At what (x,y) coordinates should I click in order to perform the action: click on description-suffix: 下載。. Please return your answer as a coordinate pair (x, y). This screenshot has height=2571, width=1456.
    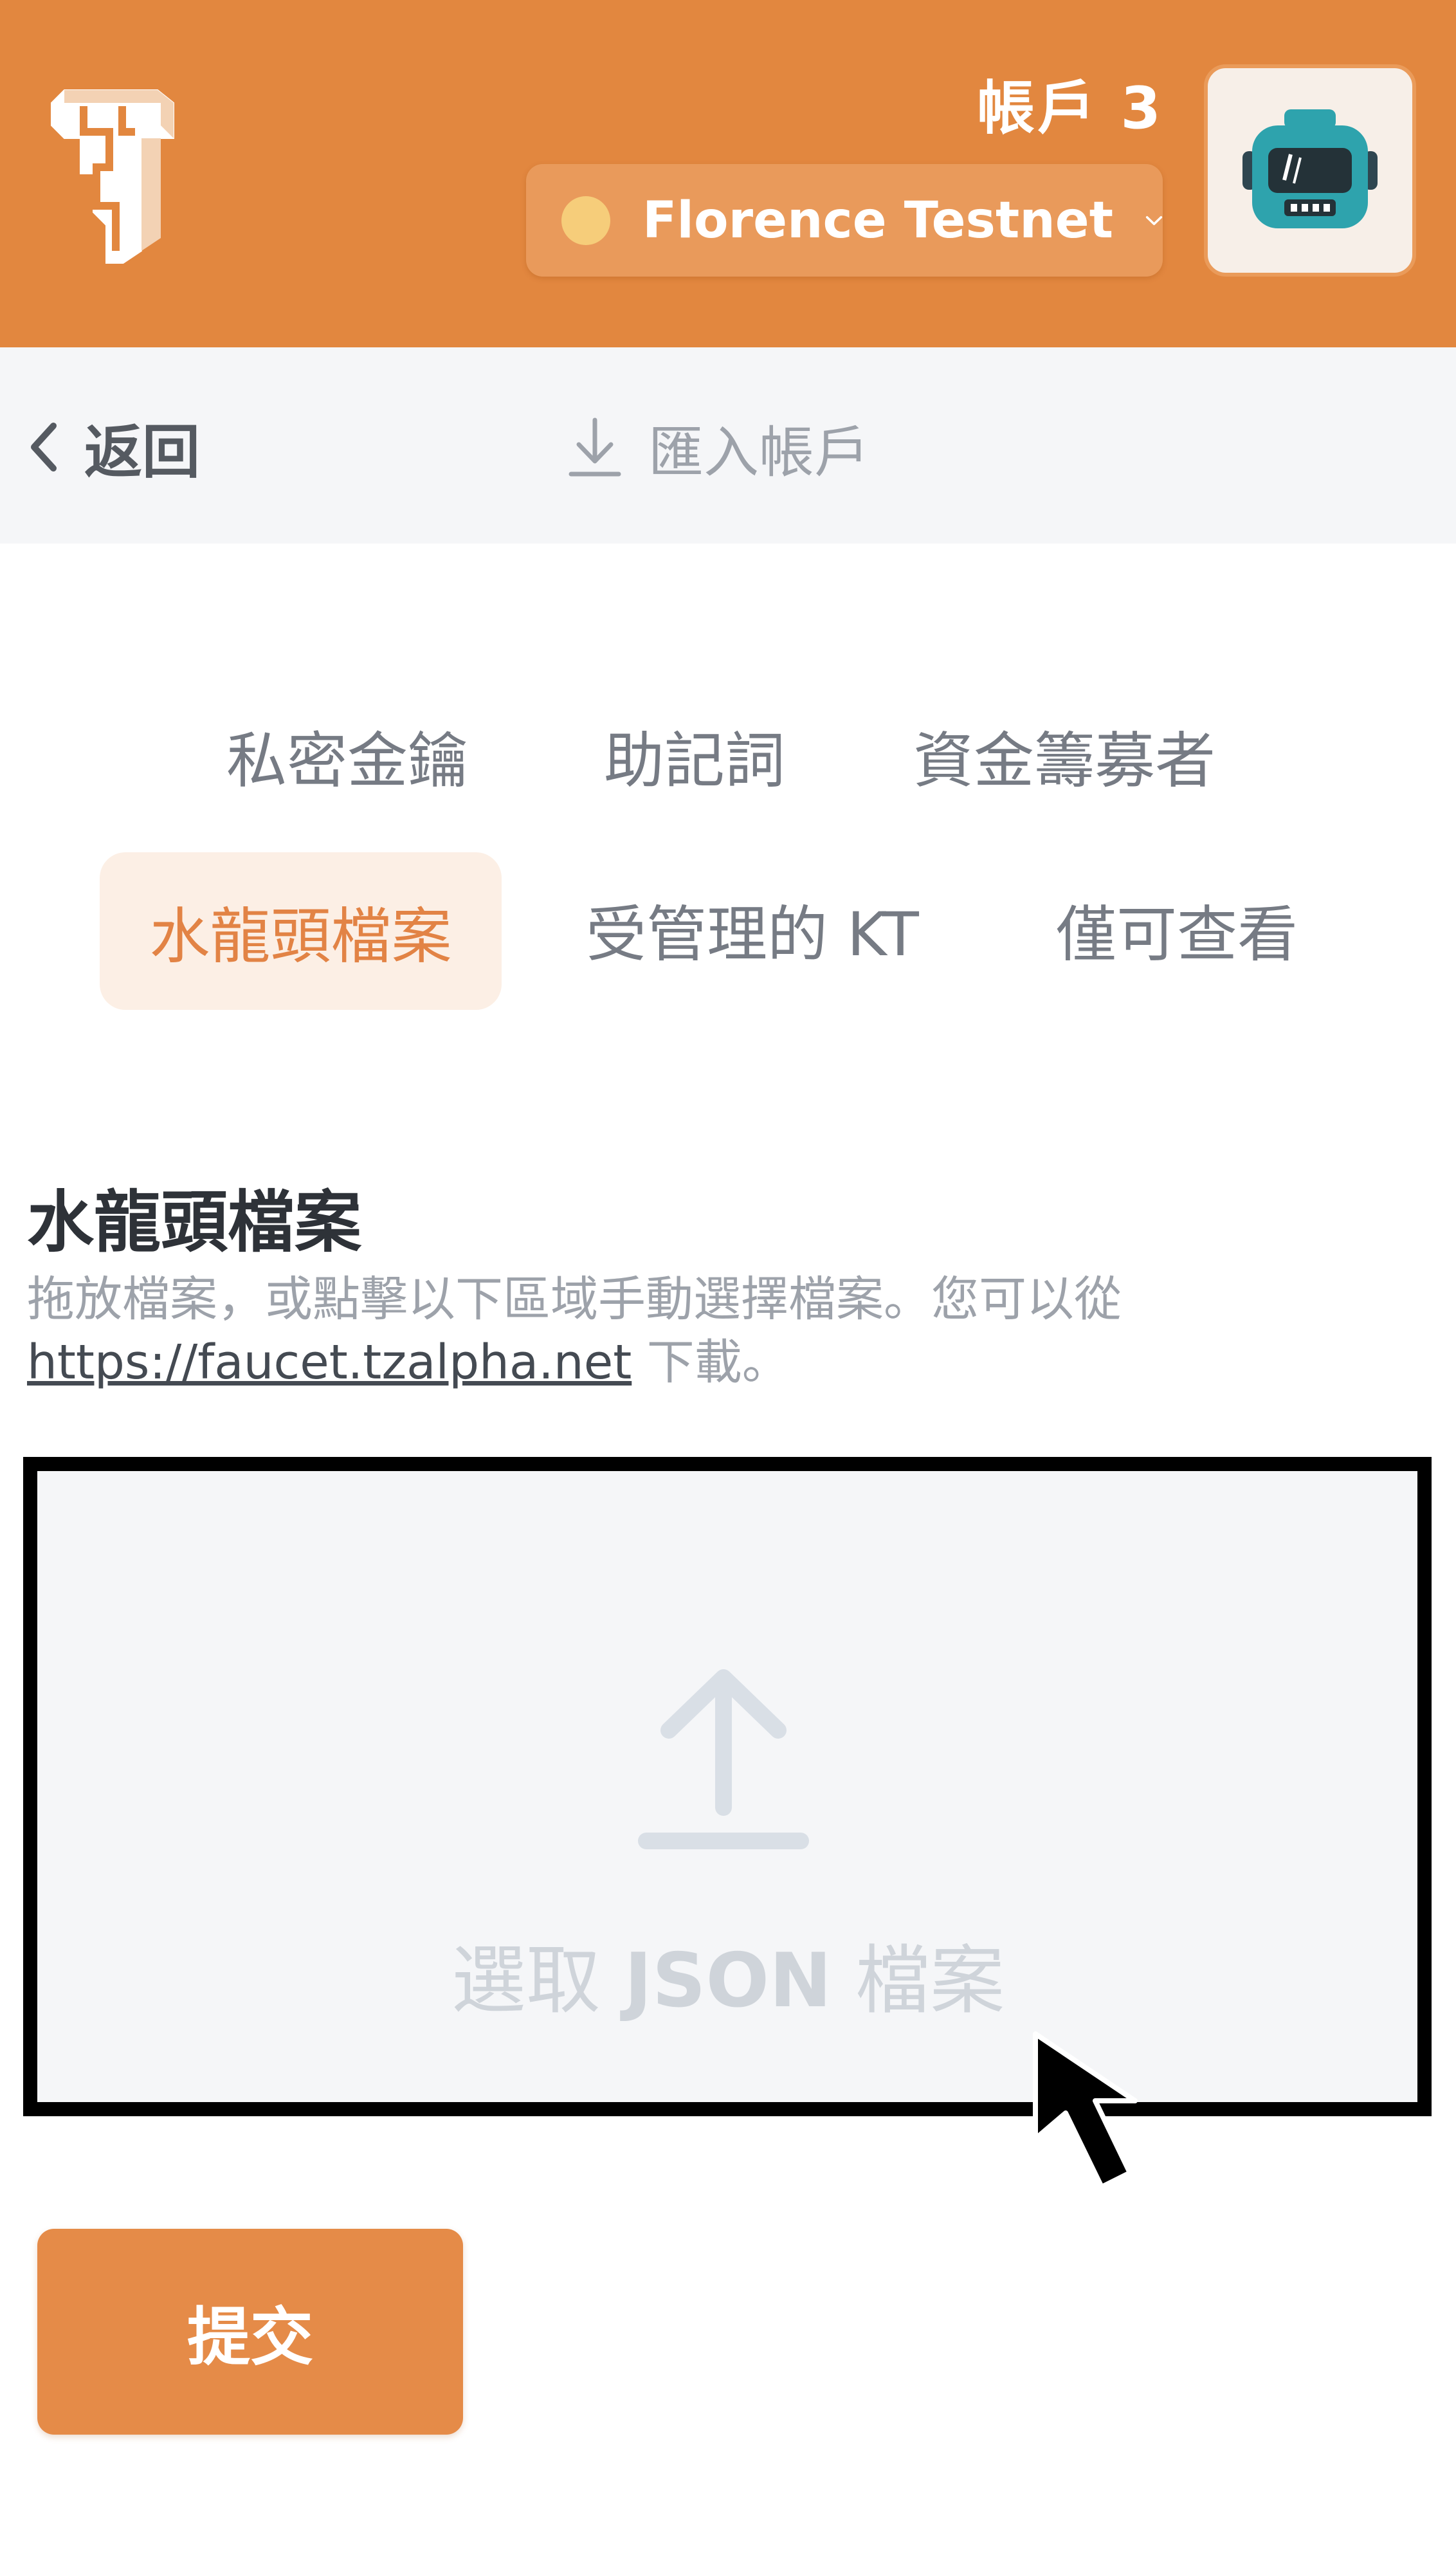
    Looking at the image, I should click on (711, 1362).